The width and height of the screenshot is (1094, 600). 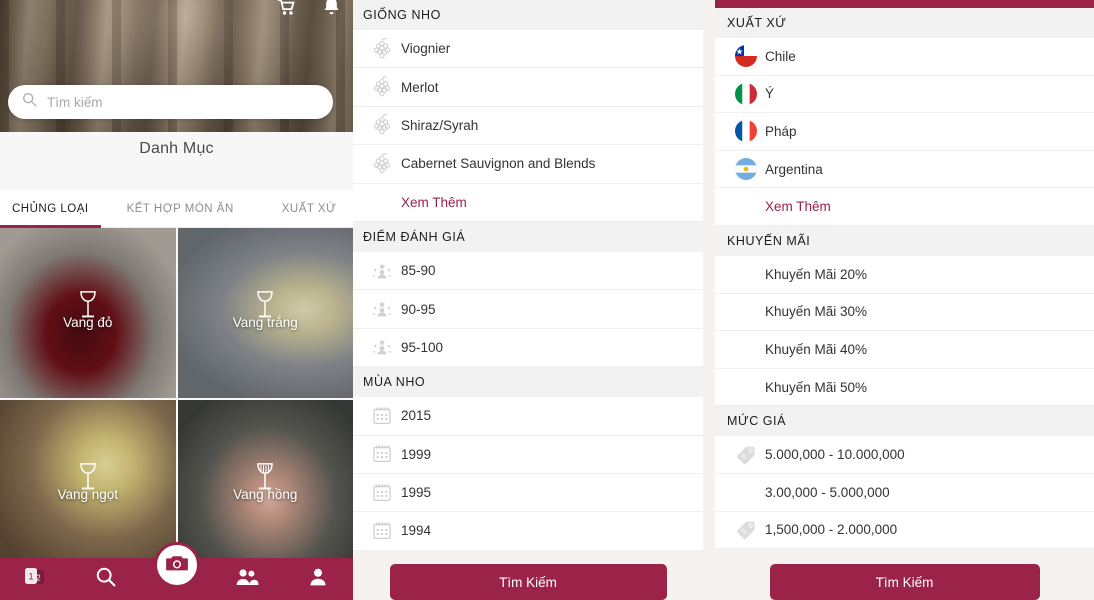 What do you see at coordinates (416, 454) in the screenshot?
I see `filter-label: 1999` at bounding box center [416, 454].